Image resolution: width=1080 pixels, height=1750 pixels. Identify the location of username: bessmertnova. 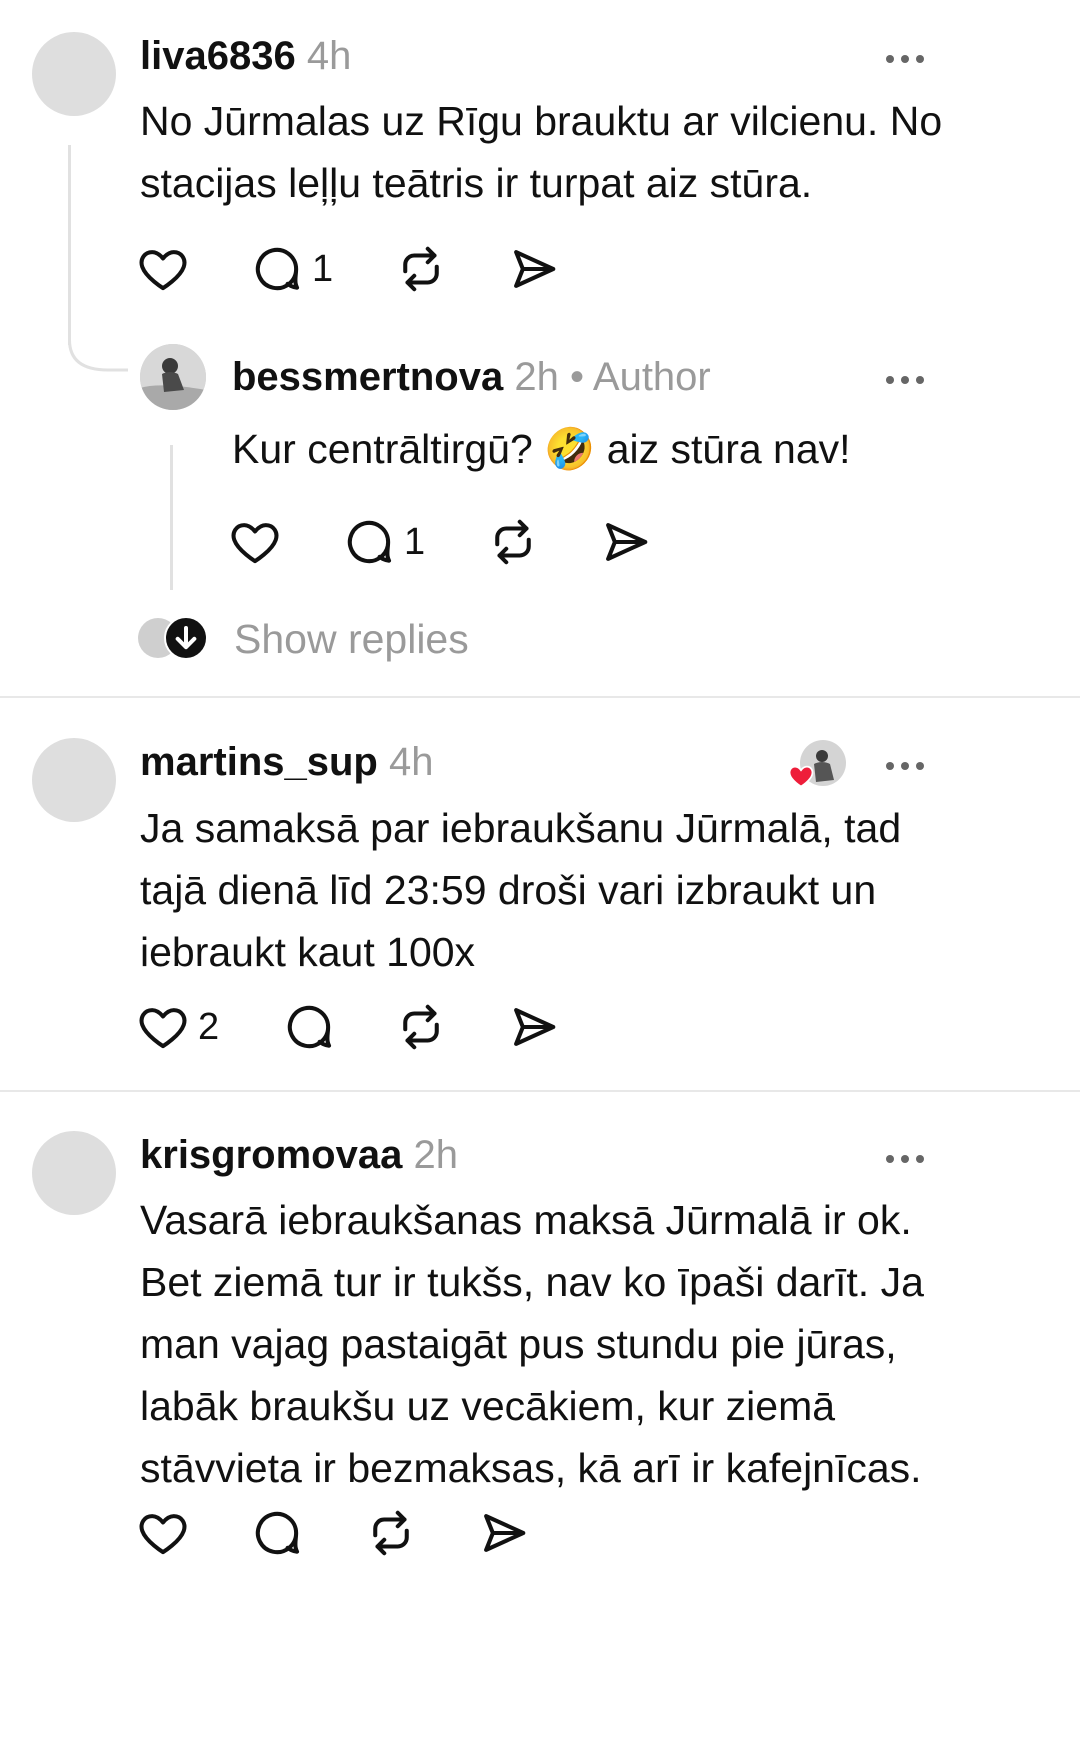
(367, 377).